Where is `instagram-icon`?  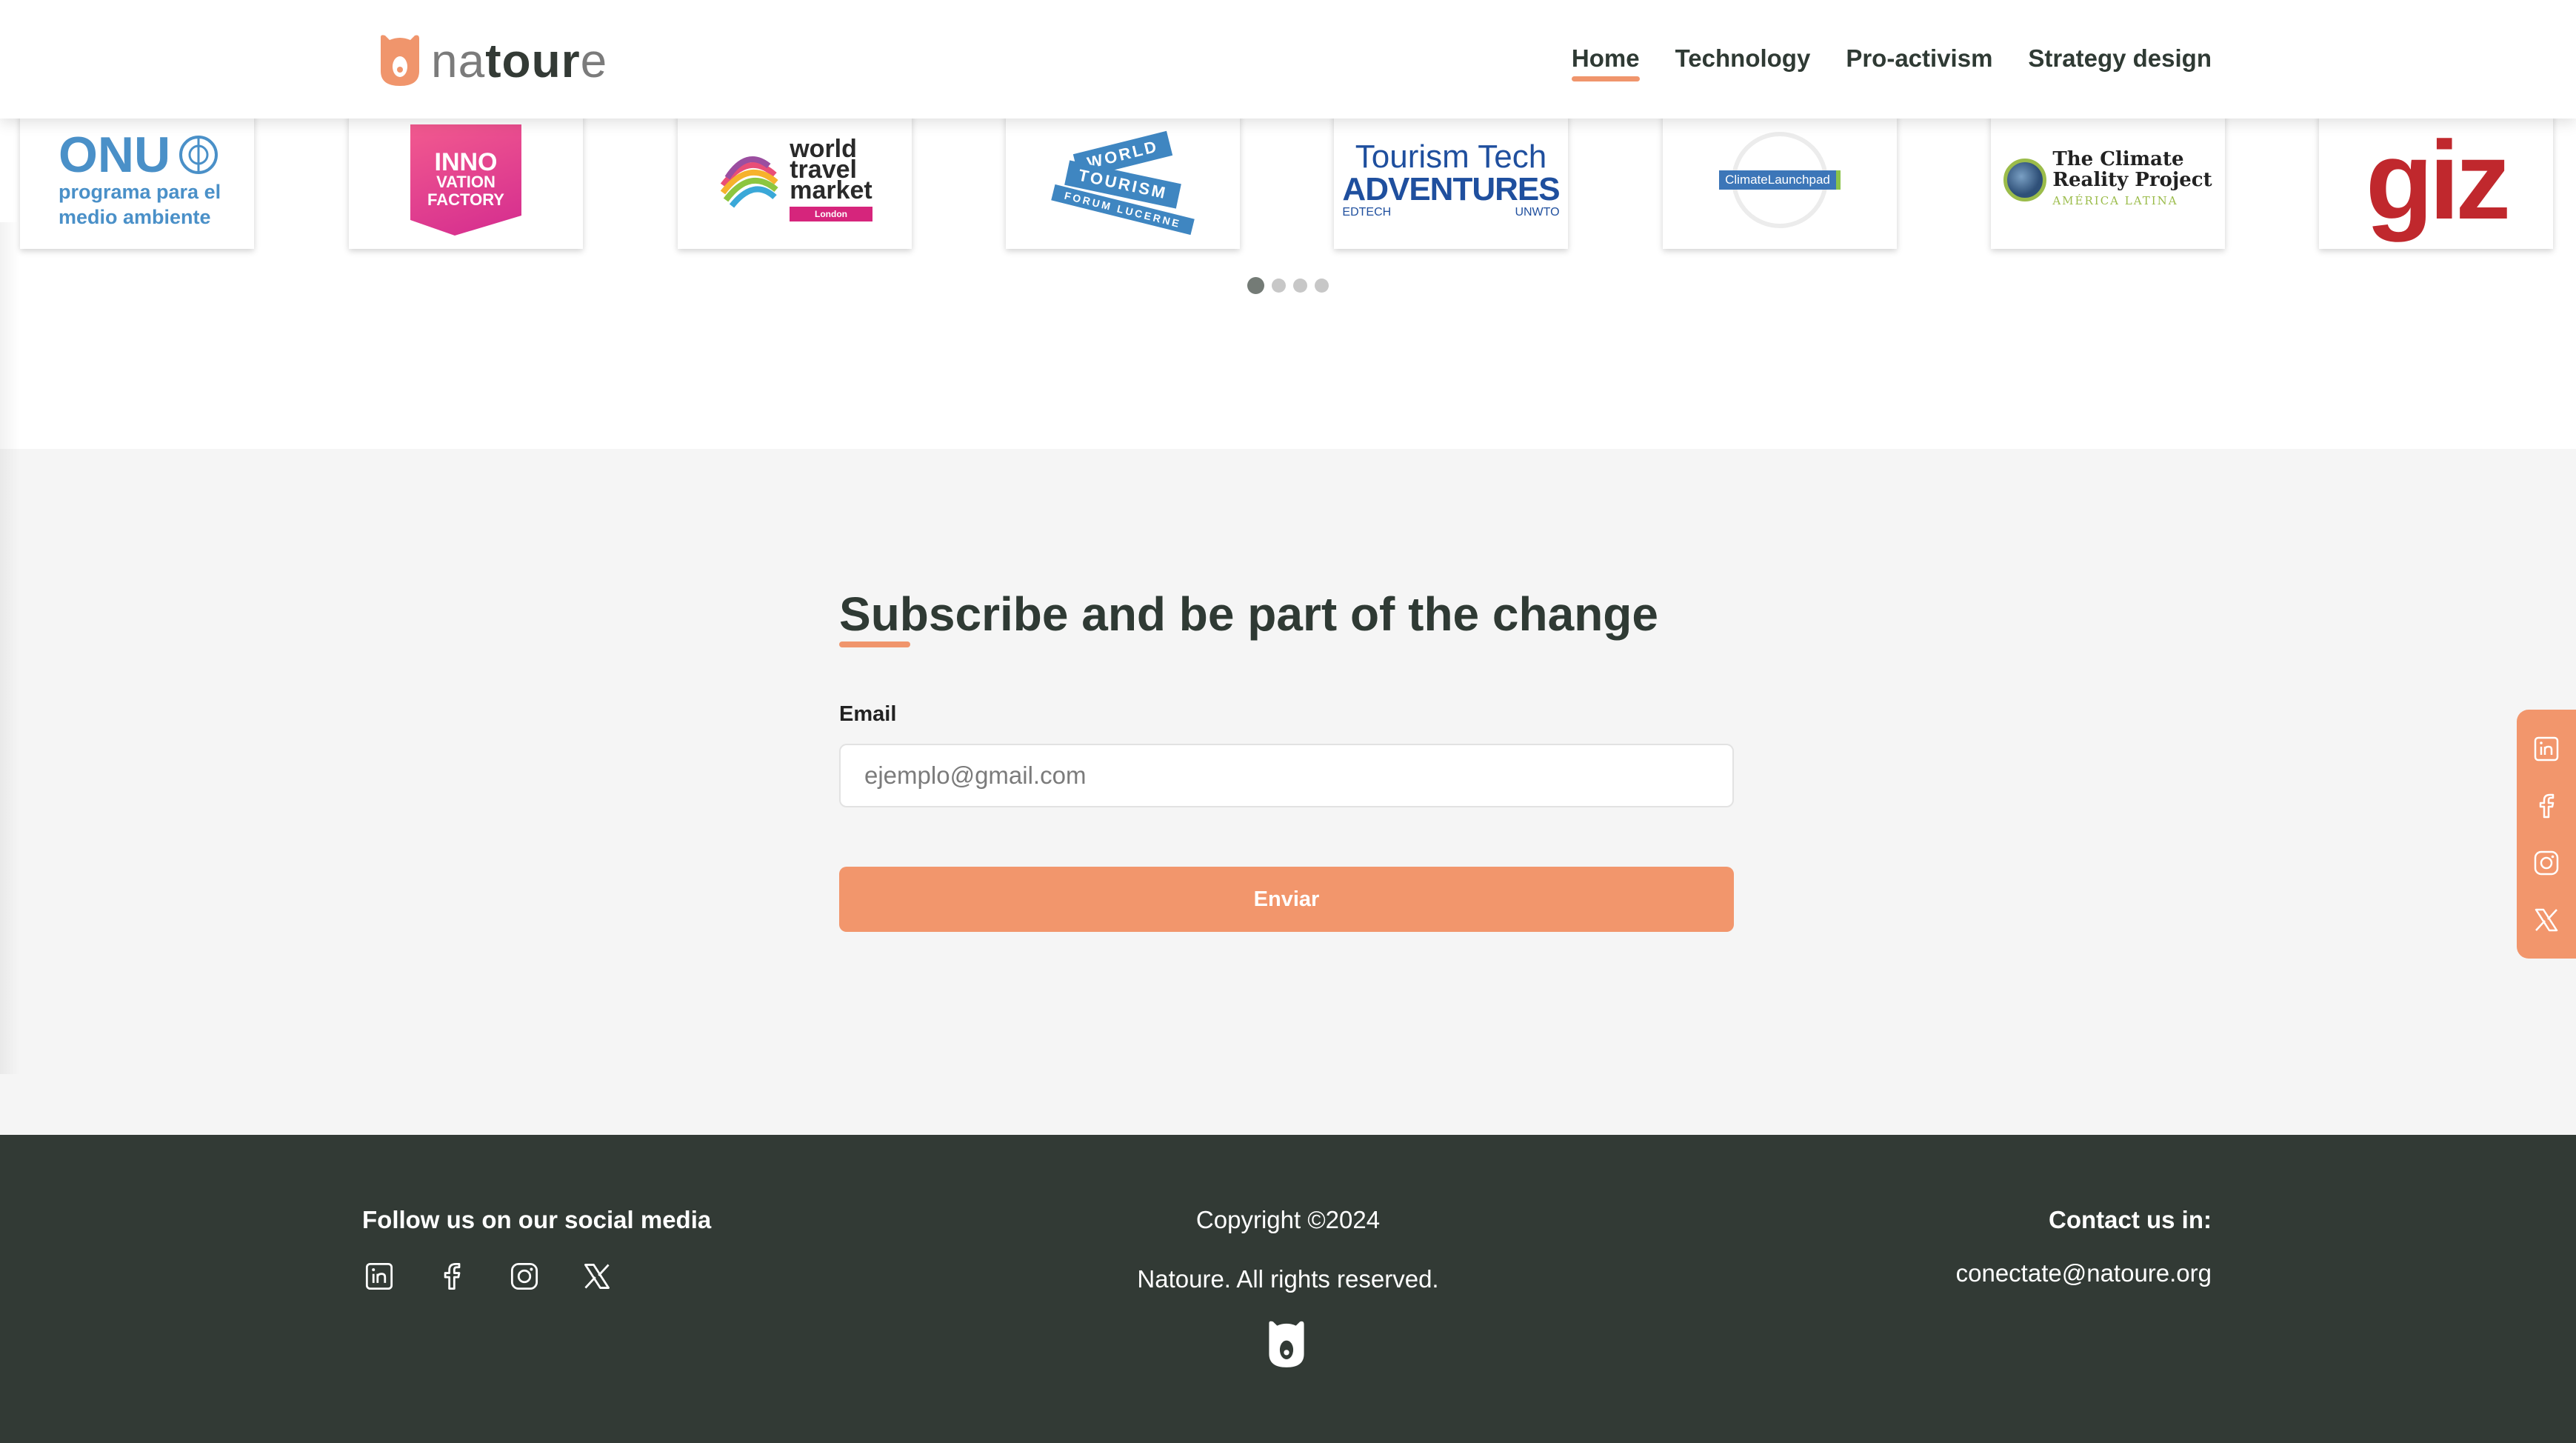
instagram-icon is located at coordinates (2546, 863).